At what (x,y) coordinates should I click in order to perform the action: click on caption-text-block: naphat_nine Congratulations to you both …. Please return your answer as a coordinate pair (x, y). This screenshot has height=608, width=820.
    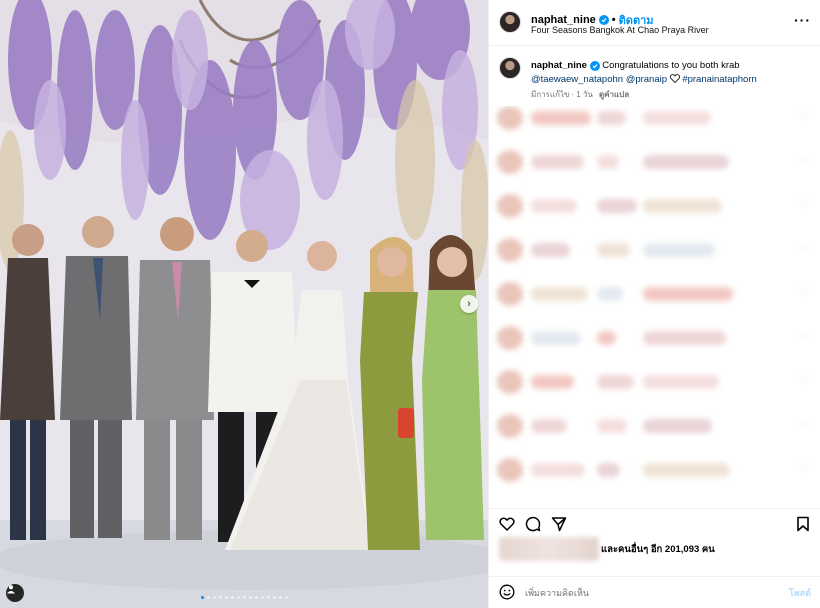
    Looking at the image, I should click on (671, 73).